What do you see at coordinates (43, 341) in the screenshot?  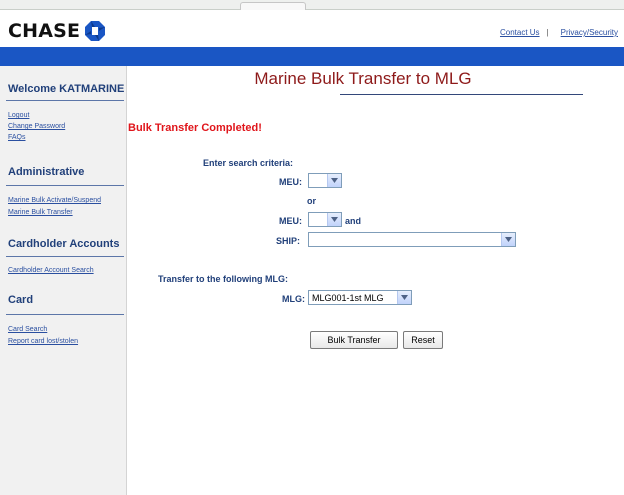 I see `sidebar-link-report-card-lost-stolen: Report card lost/stolen` at bounding box center [43, 341].